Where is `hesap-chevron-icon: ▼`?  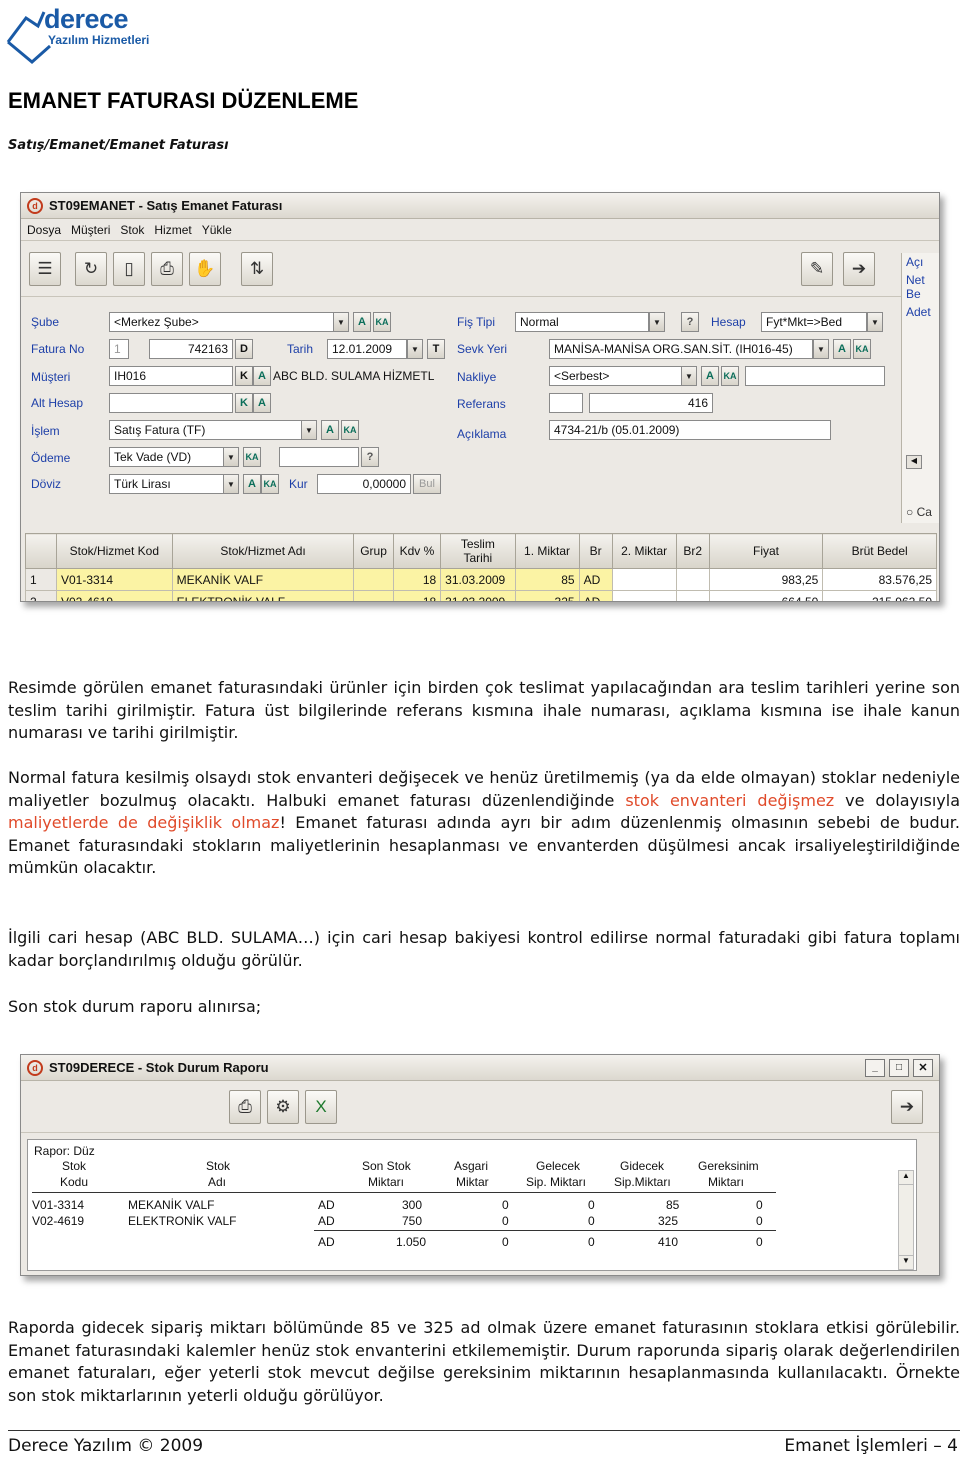 hesap-chevron-icon: ▼ is located at coordinates (875, 322).